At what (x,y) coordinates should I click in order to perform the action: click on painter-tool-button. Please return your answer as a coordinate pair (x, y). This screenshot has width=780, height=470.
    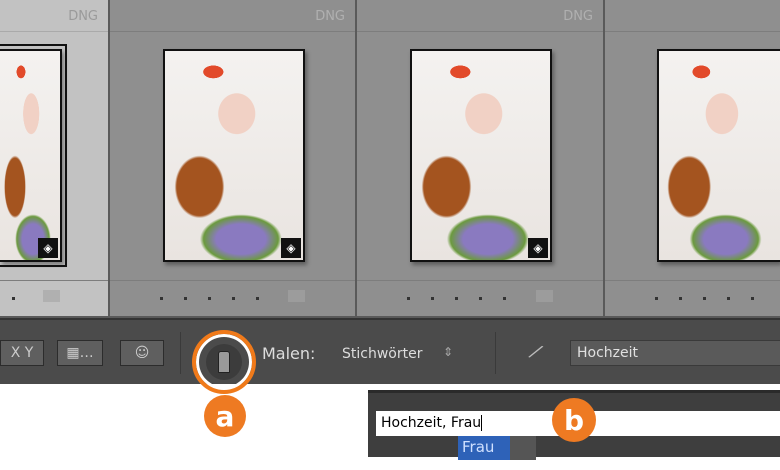
    Looking at the image, I should click on (224, 362).